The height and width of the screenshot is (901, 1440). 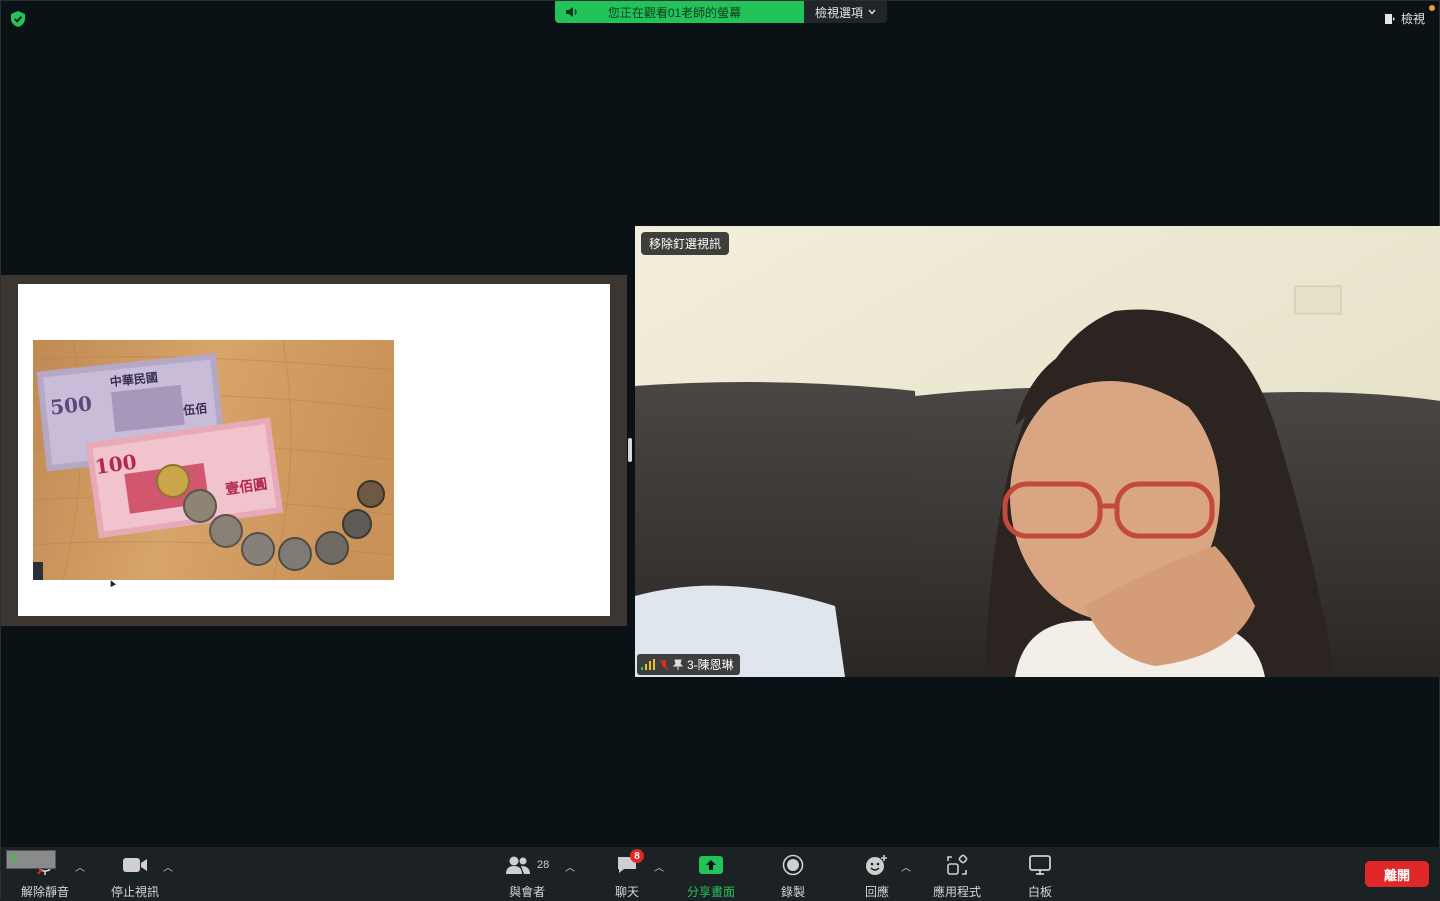 I want to click on view-button-label: 檢視, so click(x=1412, y=19).